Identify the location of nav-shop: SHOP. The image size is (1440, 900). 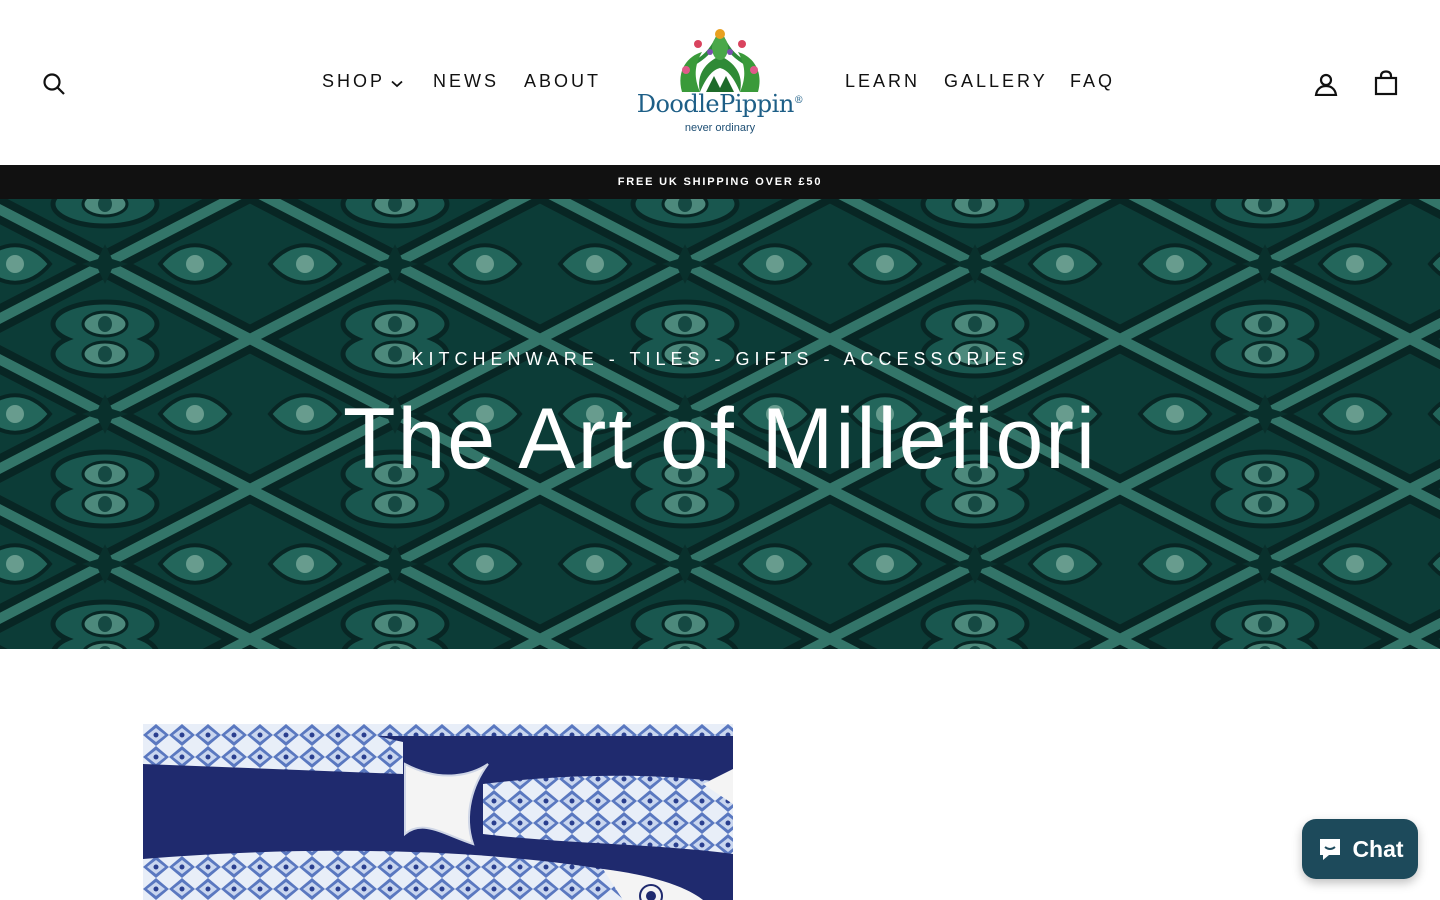
(362, 81).